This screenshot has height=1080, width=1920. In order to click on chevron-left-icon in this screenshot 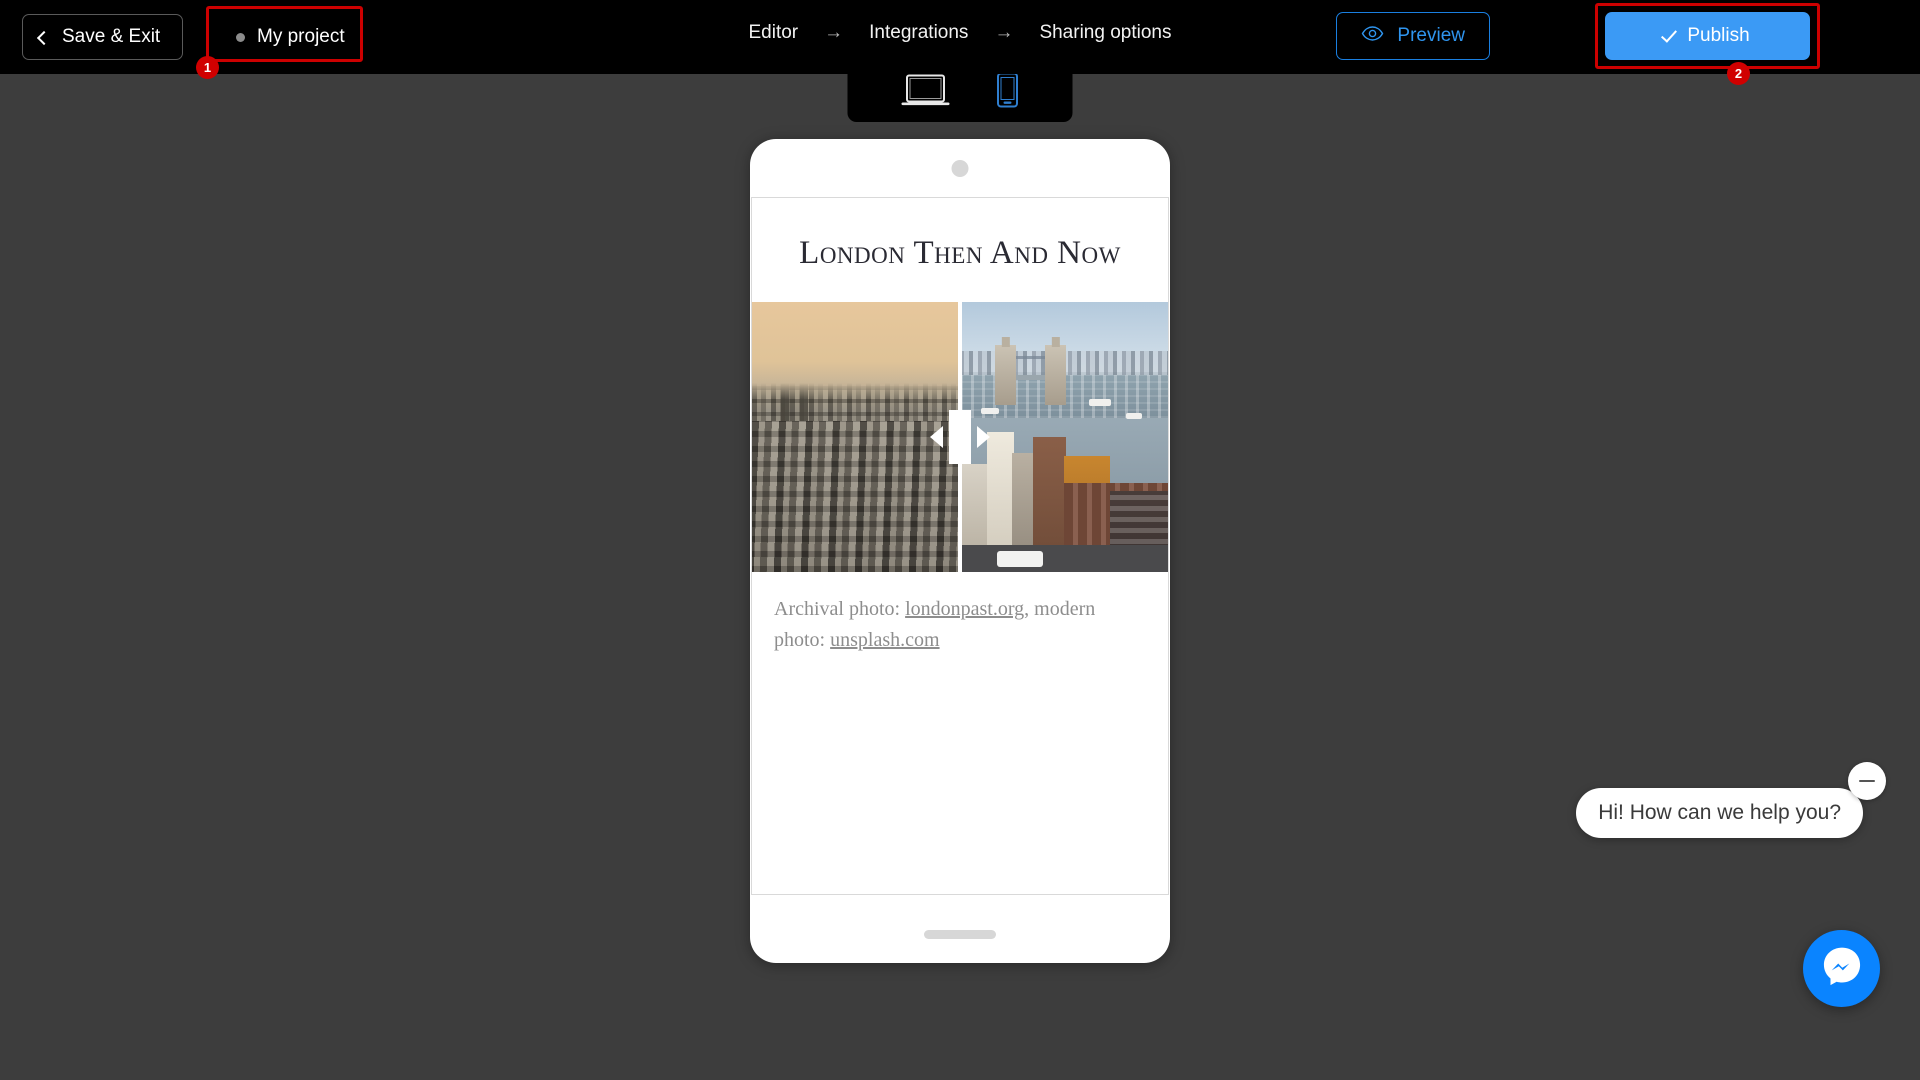, I will do `click(44, 37)`.